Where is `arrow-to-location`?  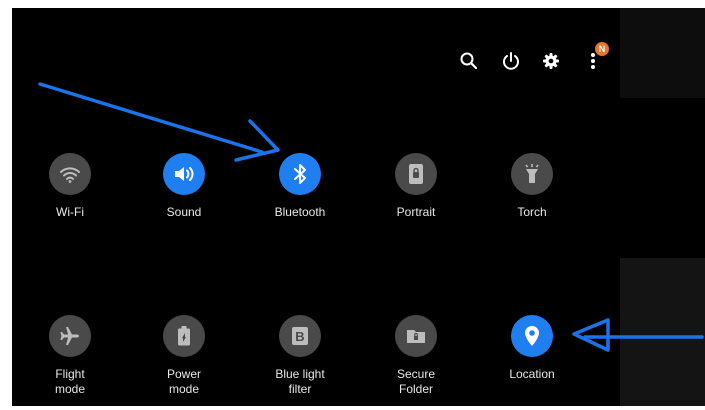
arrow-to-location is located at coordinates (638, 335).